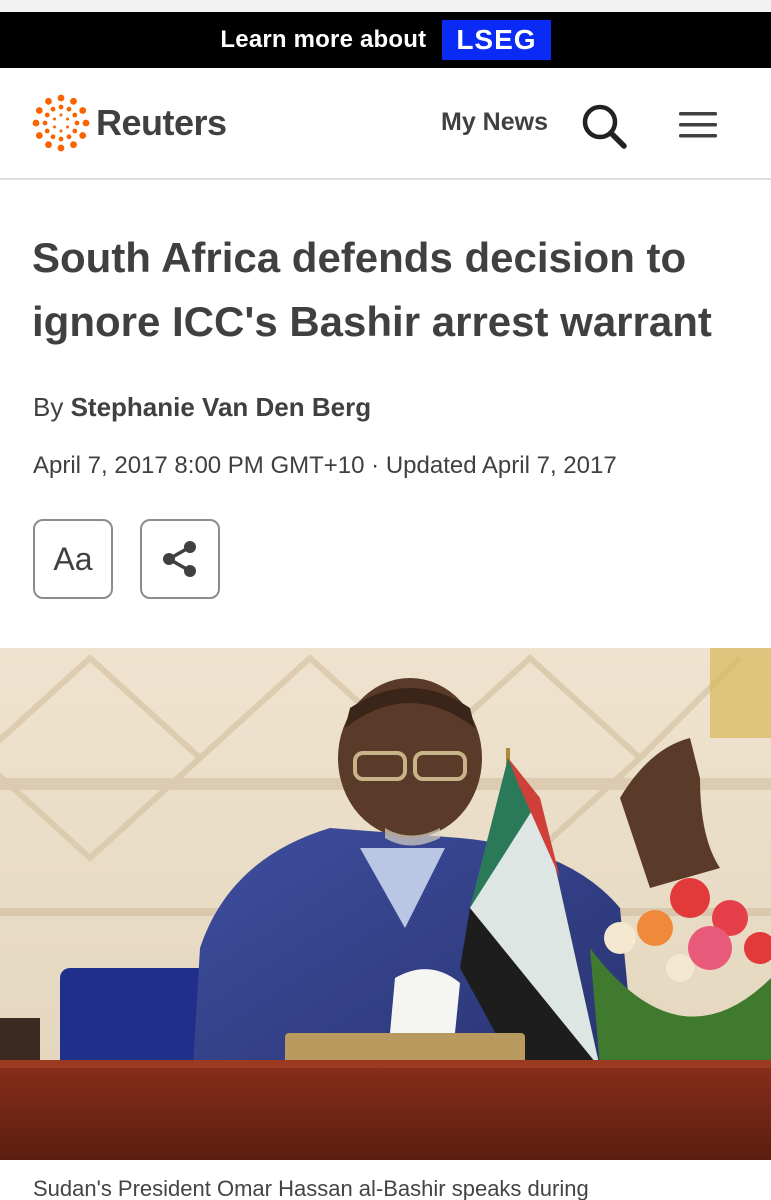  I want to click on status-strip, so click(385, 6).